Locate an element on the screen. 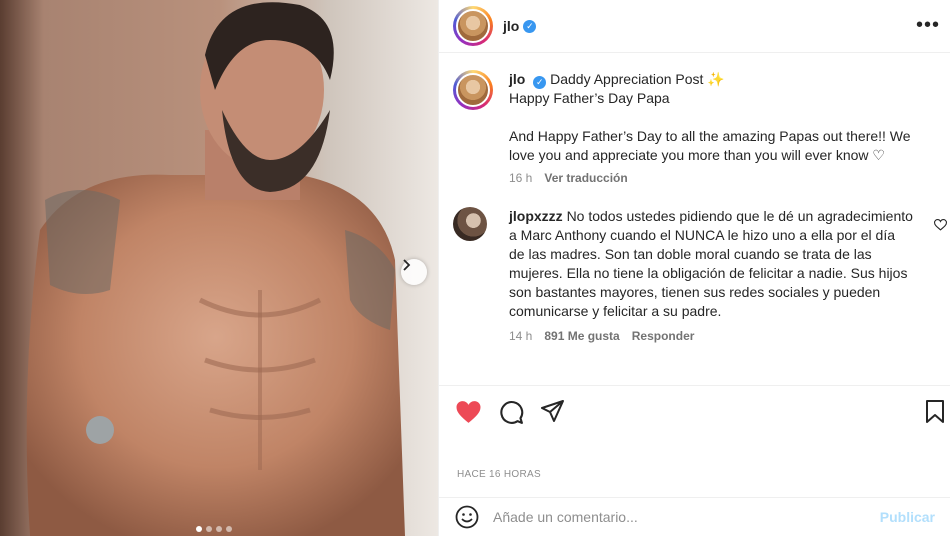  post-timestamp: HACE 16 HORAS is located at coordinates (499, 474).